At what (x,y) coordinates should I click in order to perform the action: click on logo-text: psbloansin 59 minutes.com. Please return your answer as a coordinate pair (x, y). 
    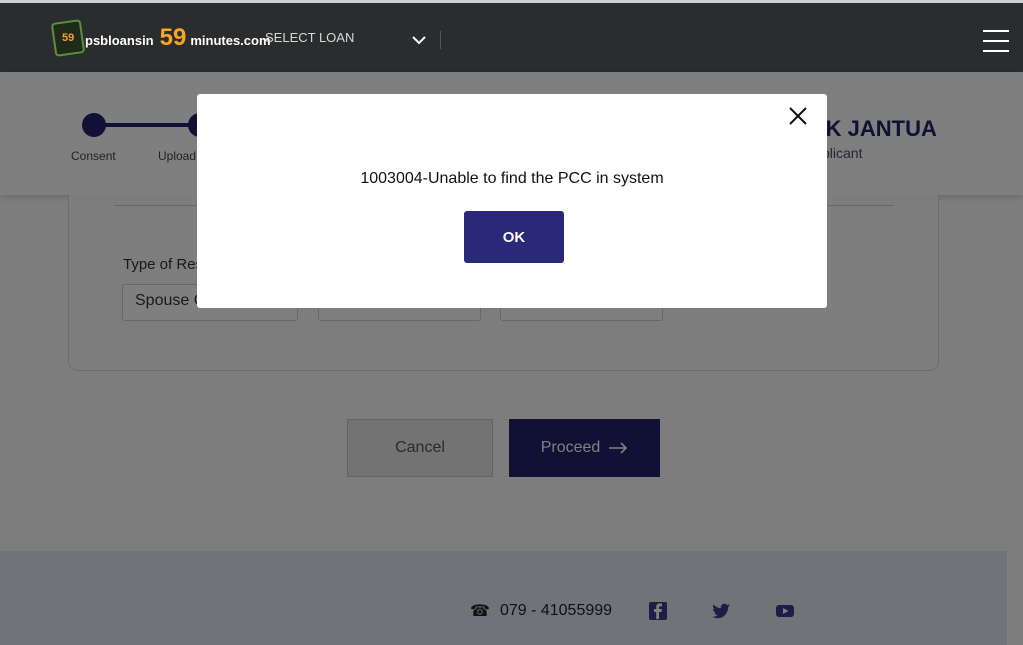
    Looking at the image, I should click on (178, 38).